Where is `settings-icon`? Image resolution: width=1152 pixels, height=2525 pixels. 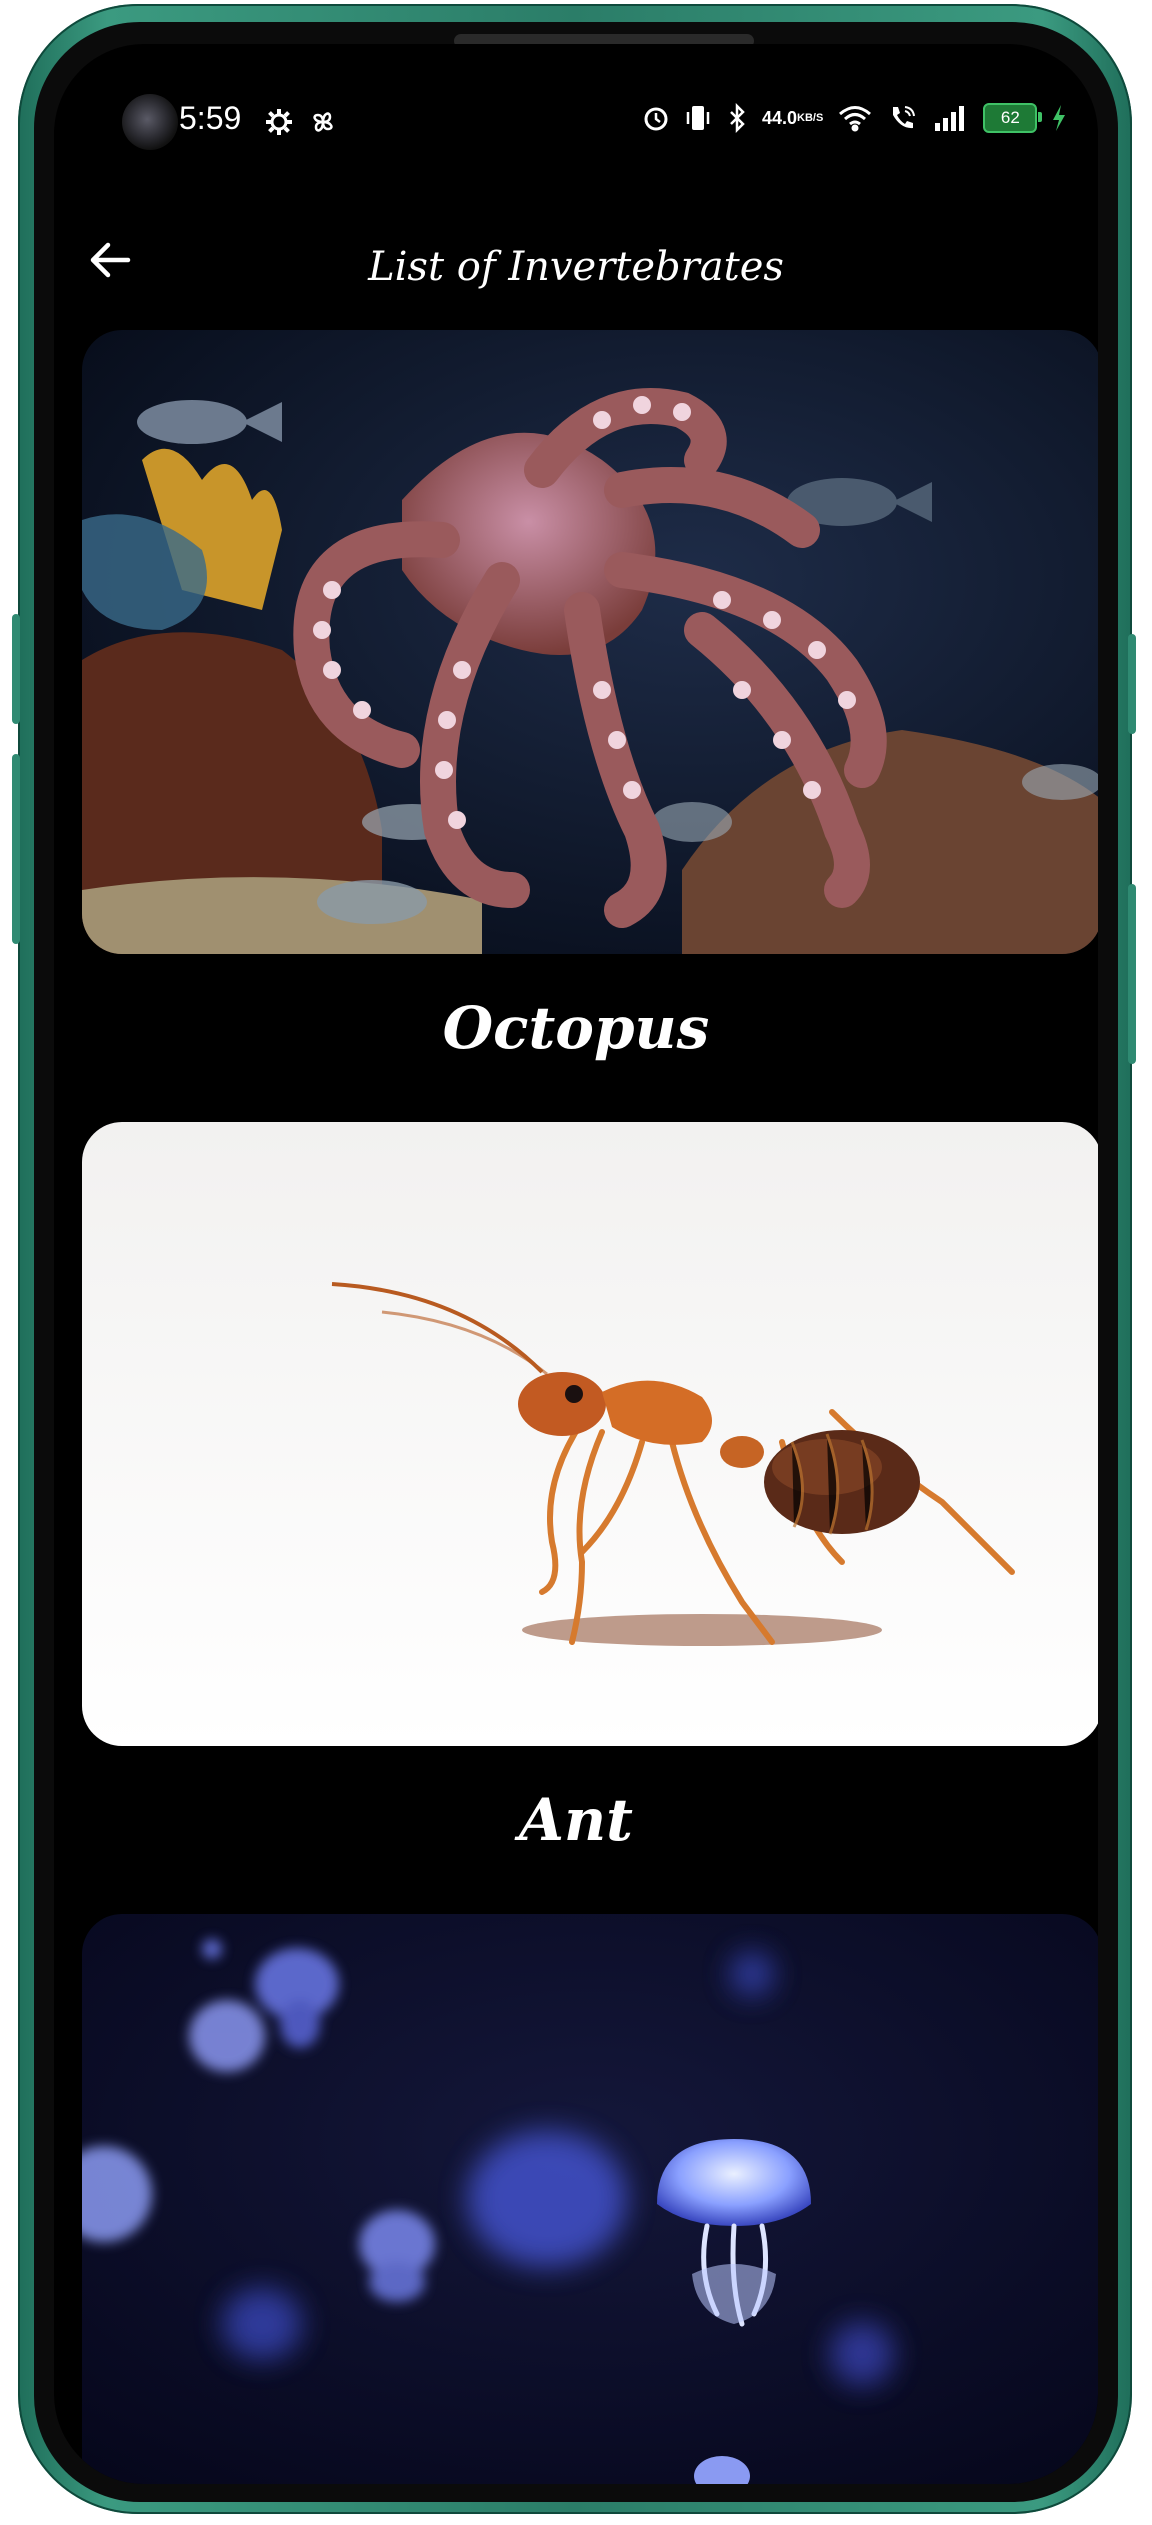
settings-icon is located at coordinates (279, 122).